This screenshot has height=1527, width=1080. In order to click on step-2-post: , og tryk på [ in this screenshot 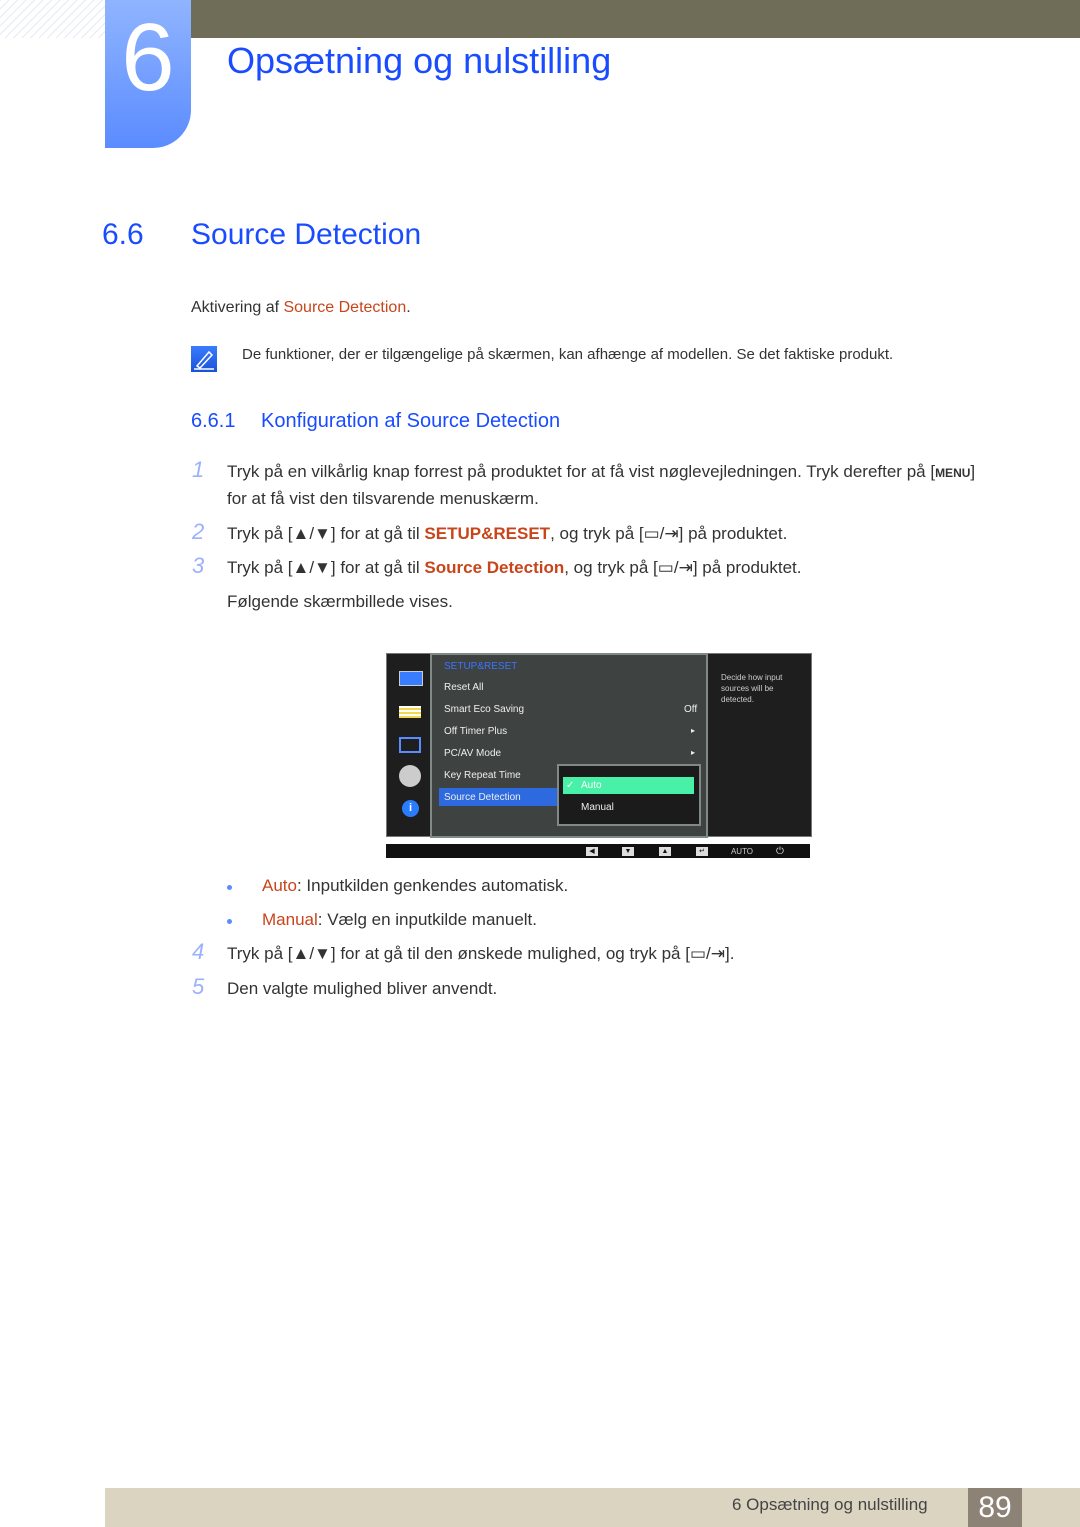, I will do `click(597, 533)`.